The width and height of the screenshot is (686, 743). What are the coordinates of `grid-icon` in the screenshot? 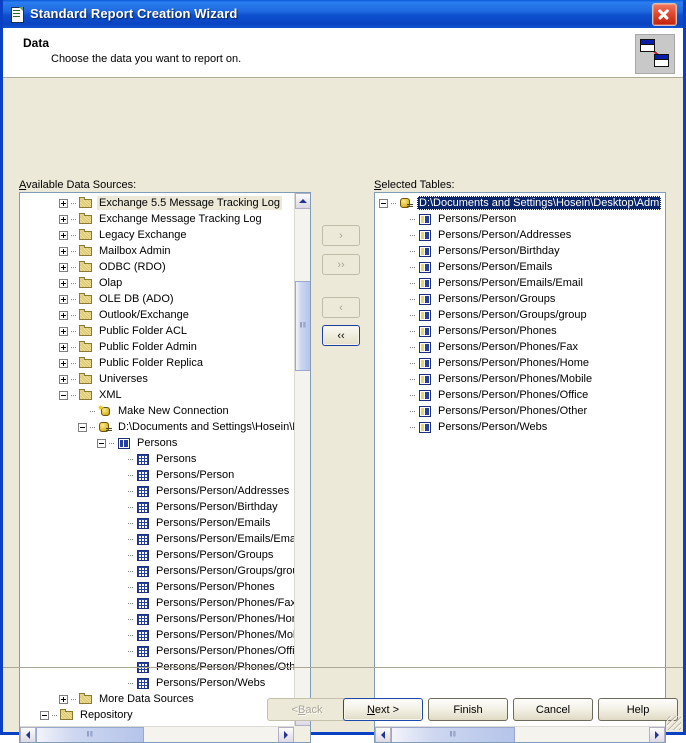 It's located at (143, 523).